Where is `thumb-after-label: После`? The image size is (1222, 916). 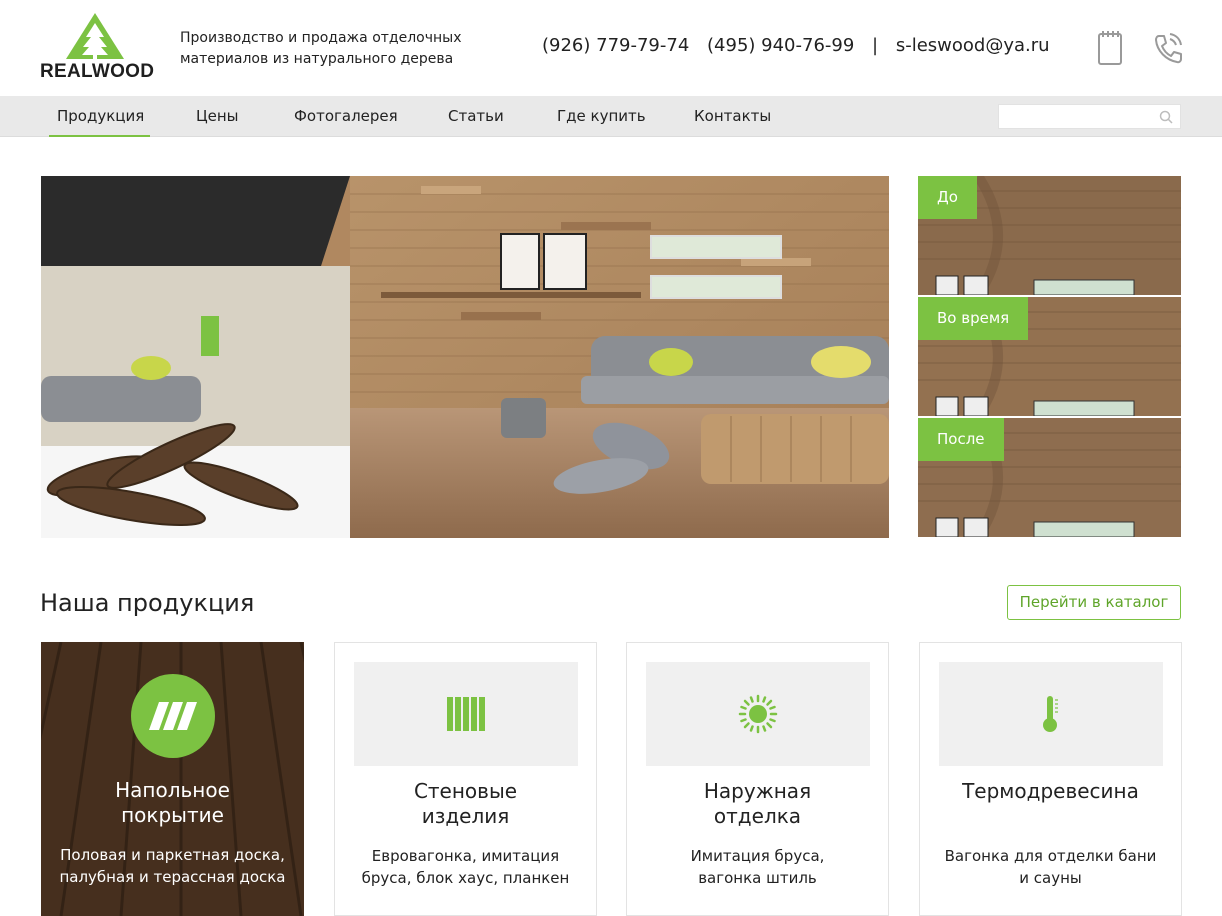
thumb-after-label: После is located at coordinates (961, 439).